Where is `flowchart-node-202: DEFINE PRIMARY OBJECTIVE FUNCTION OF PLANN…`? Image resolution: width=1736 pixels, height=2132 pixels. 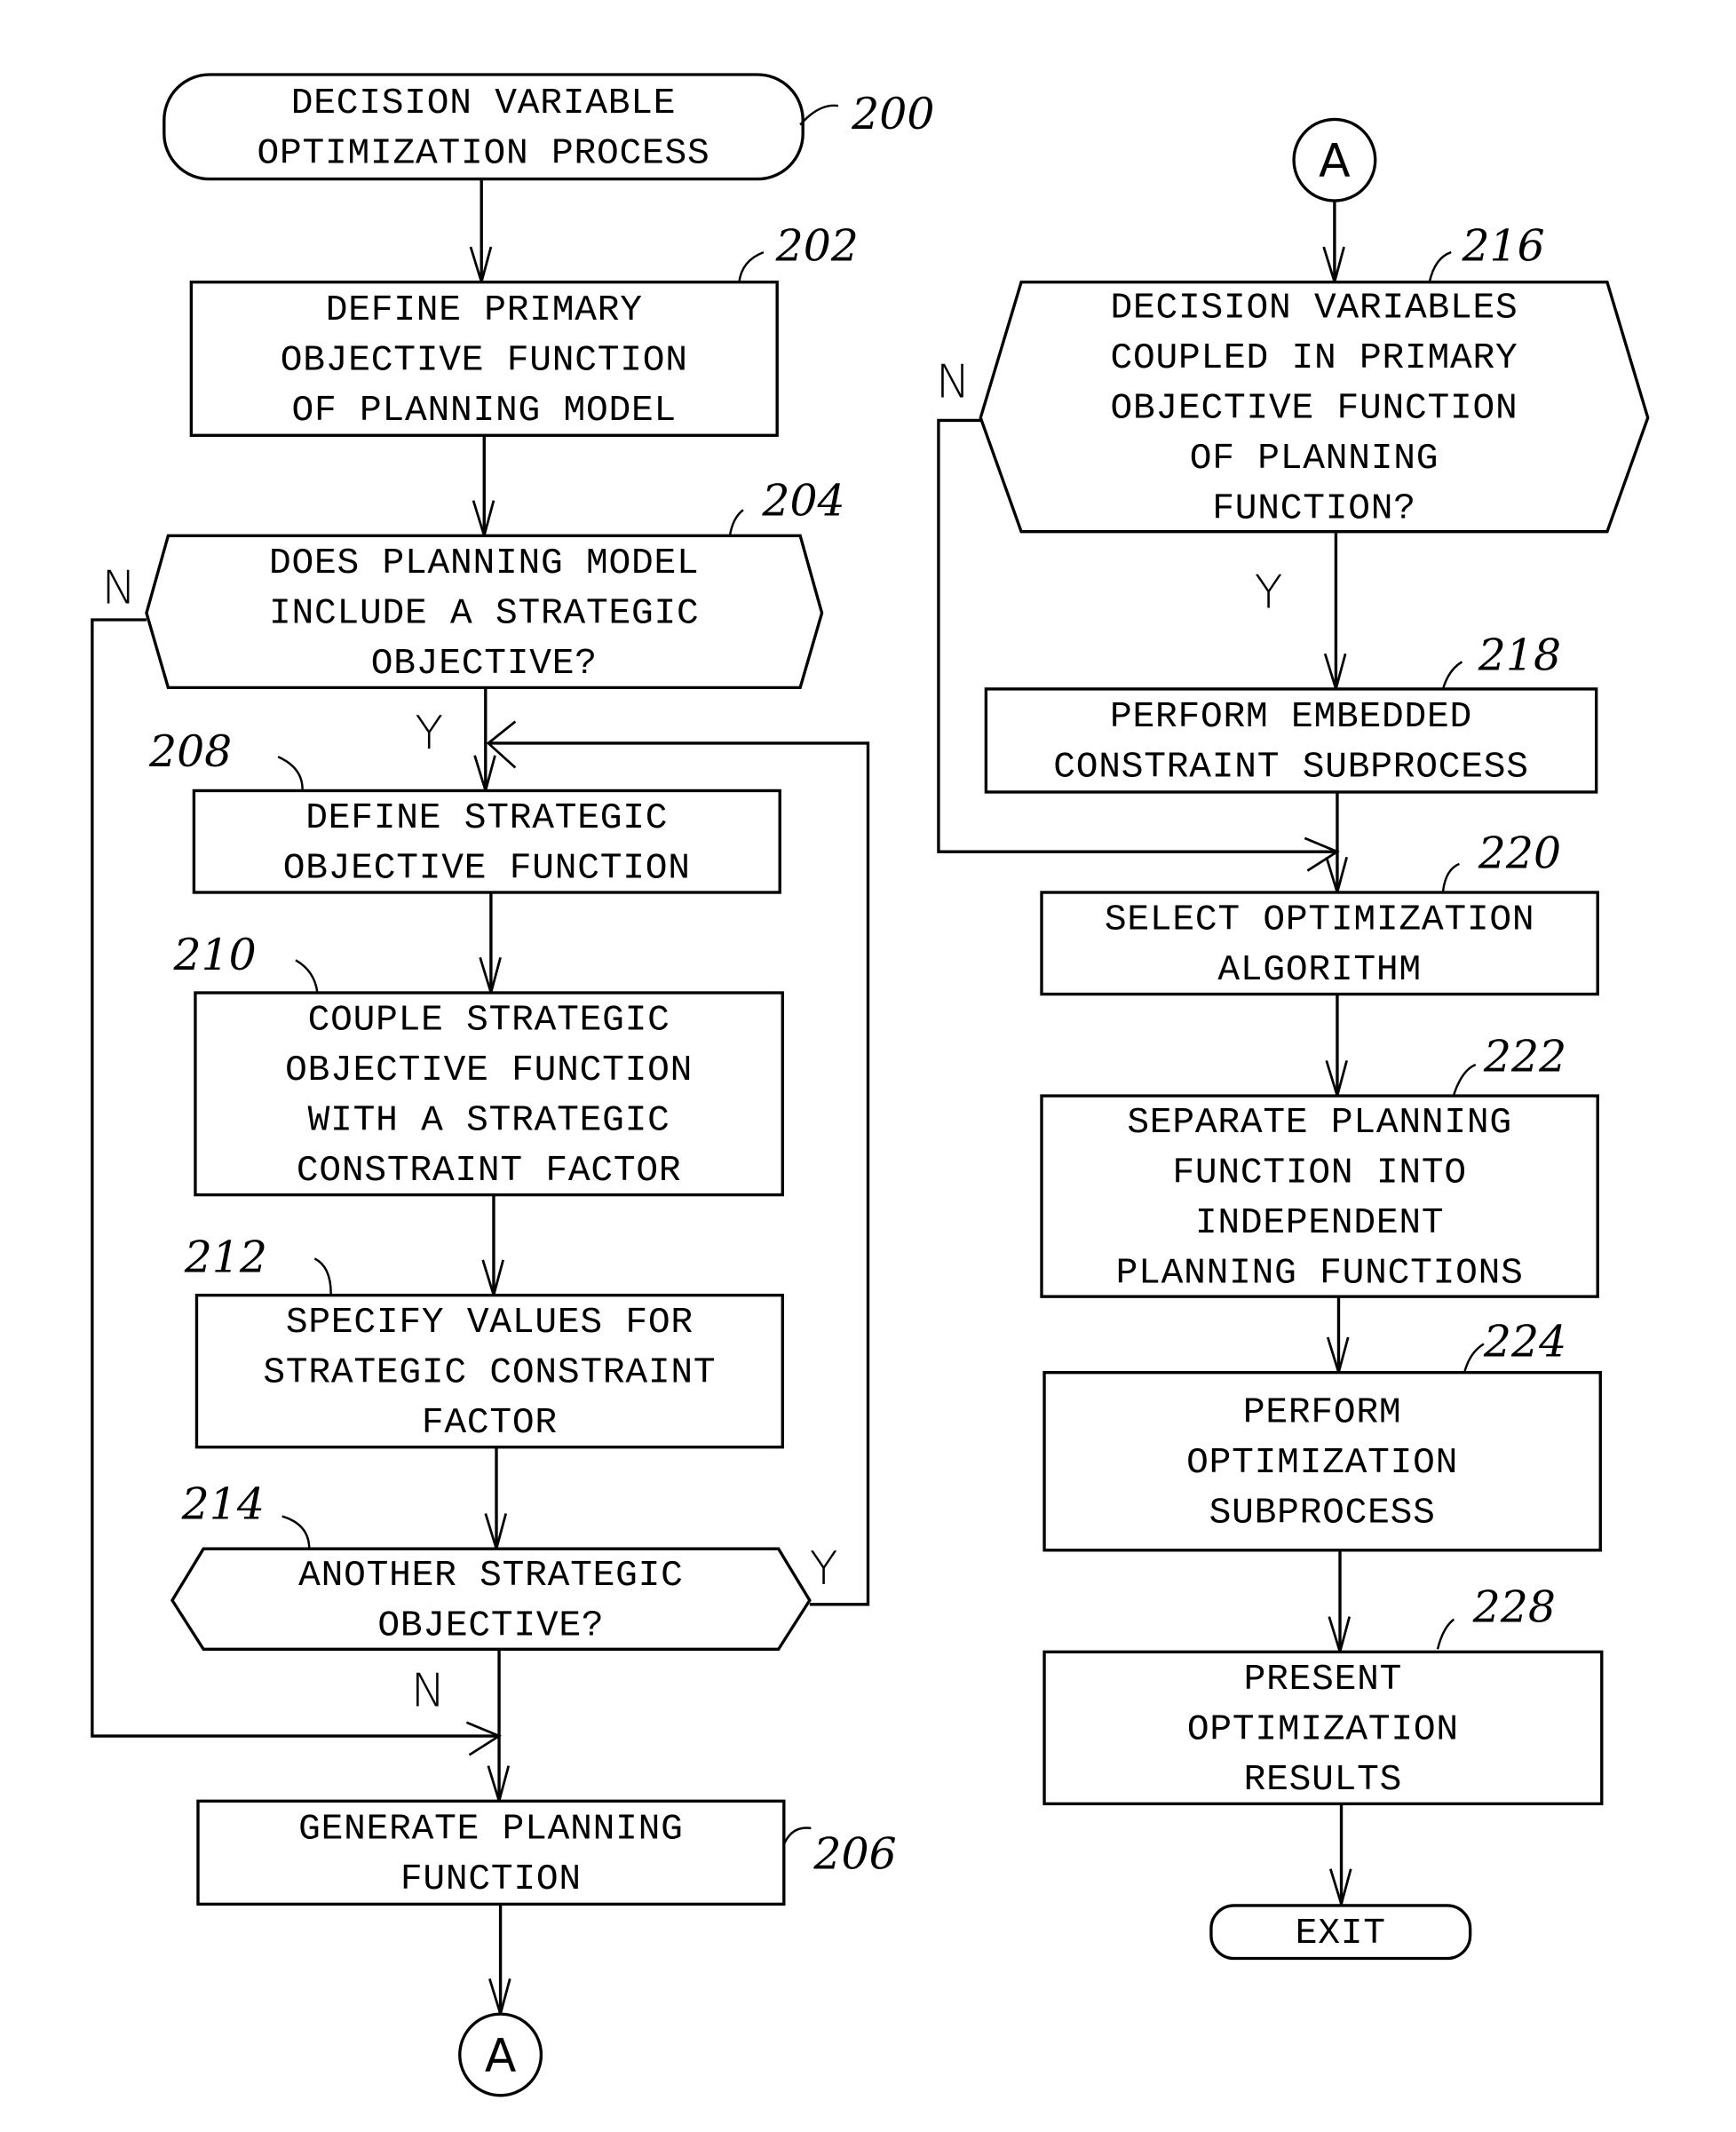 flowchart-node-202: DEFINE PRIMARY OBJECTIVE FUNCTION OF PLANN… is located at coordinates (484, 359).